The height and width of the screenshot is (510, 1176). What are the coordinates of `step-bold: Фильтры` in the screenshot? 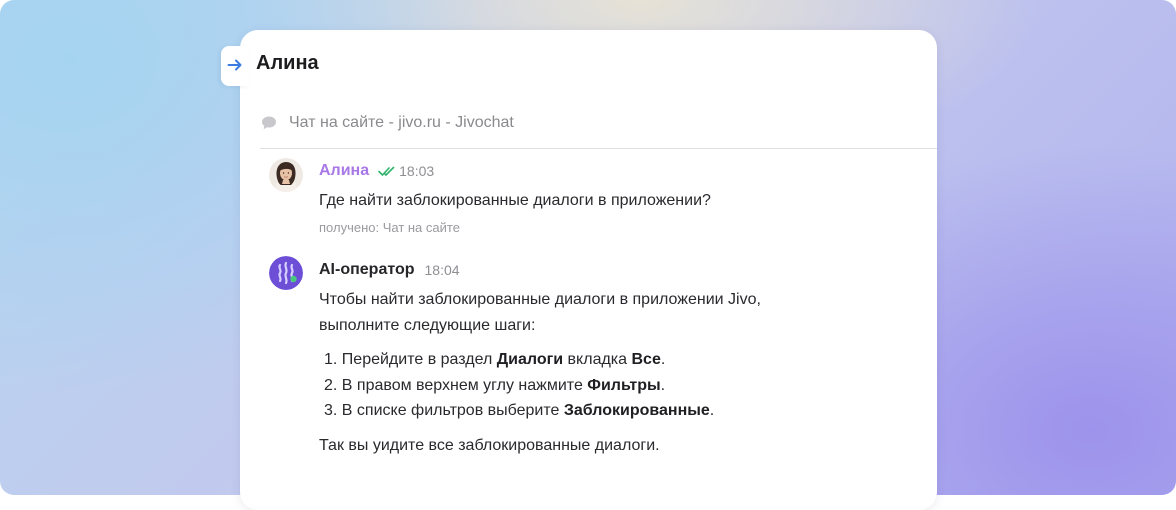 It's located at (624, 385).